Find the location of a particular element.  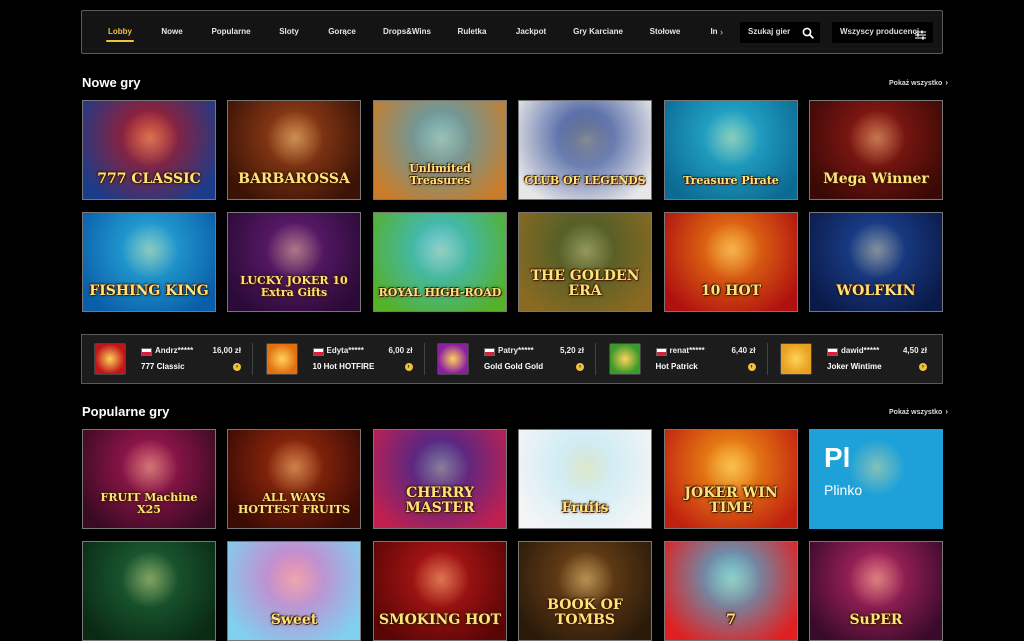

game-tile: Fruits is located at coordinates (585, 479).